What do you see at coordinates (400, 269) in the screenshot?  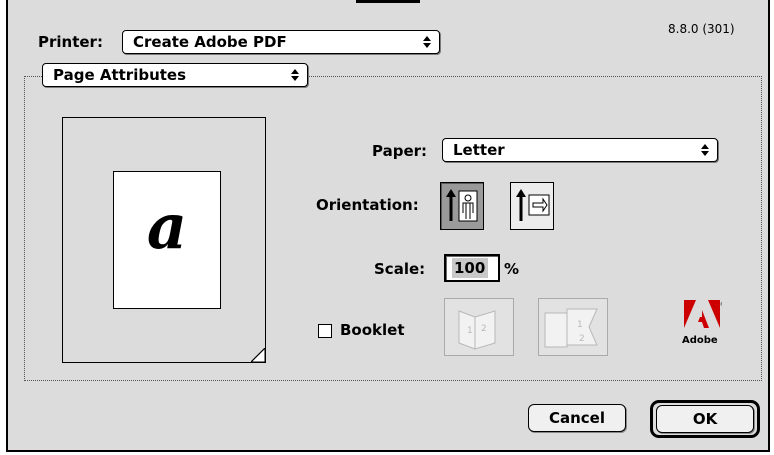 I see `scale-label: Scale:` at bounding box center [400, 269].